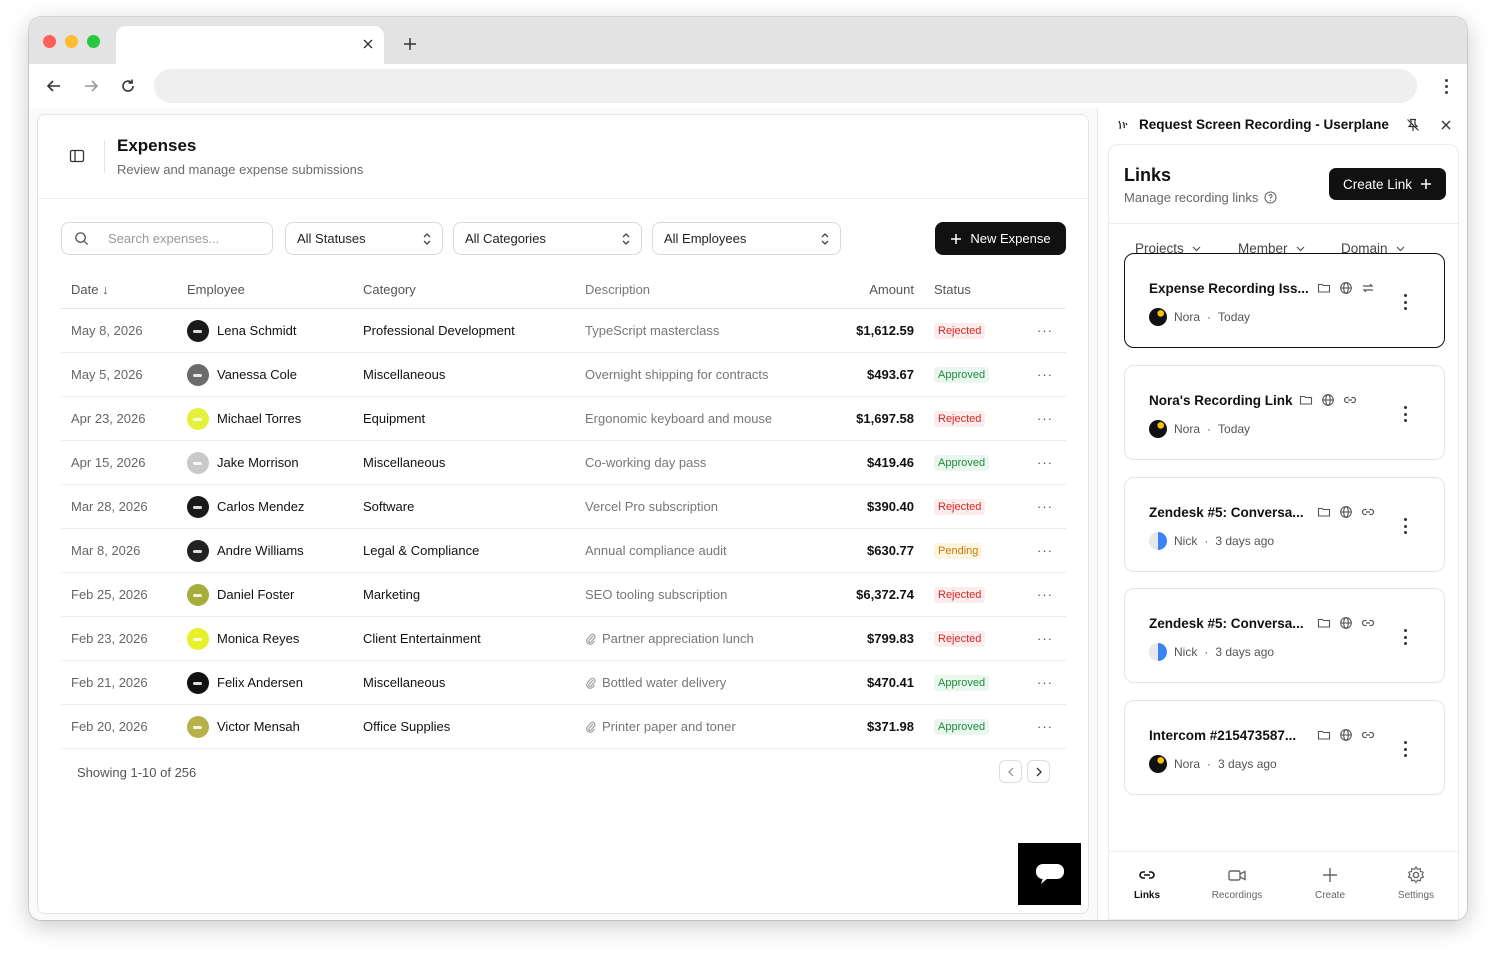  What do you see at coordinates (128, 86) in the screenshot?
I see `reload-icon` at bounding box center [128, 86].